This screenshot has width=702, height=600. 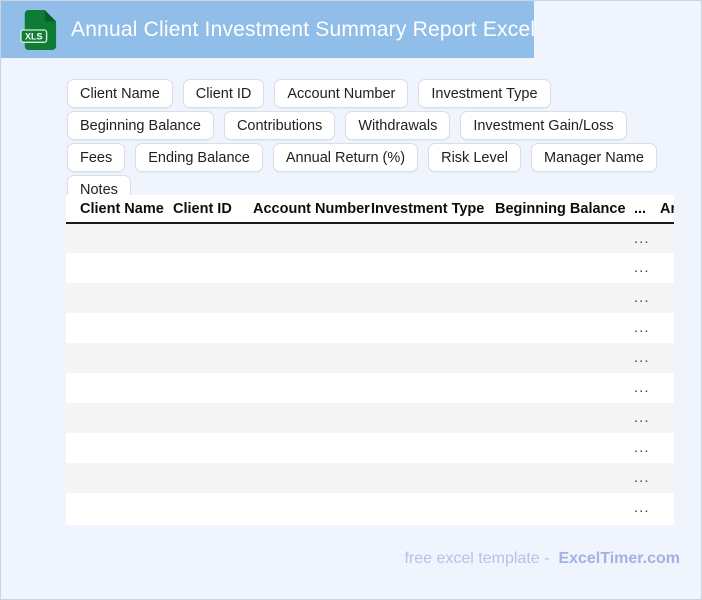 I want to click on table-header-cell: Client ID, so click(x=213, y=209).